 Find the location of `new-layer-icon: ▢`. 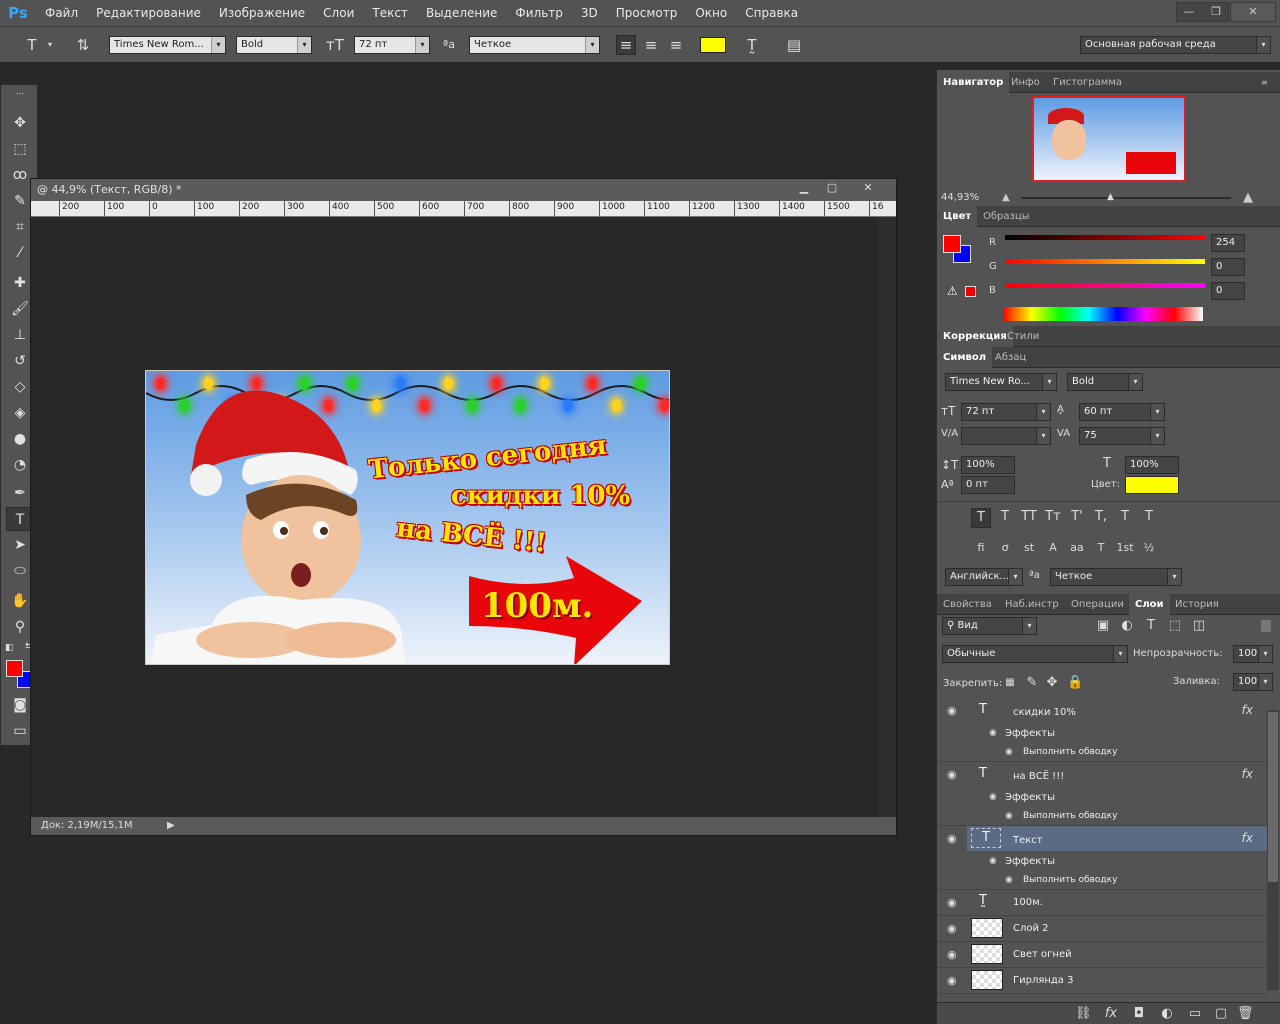

new-layer-icon: ▢ is located at coordinates (1221, 1014).